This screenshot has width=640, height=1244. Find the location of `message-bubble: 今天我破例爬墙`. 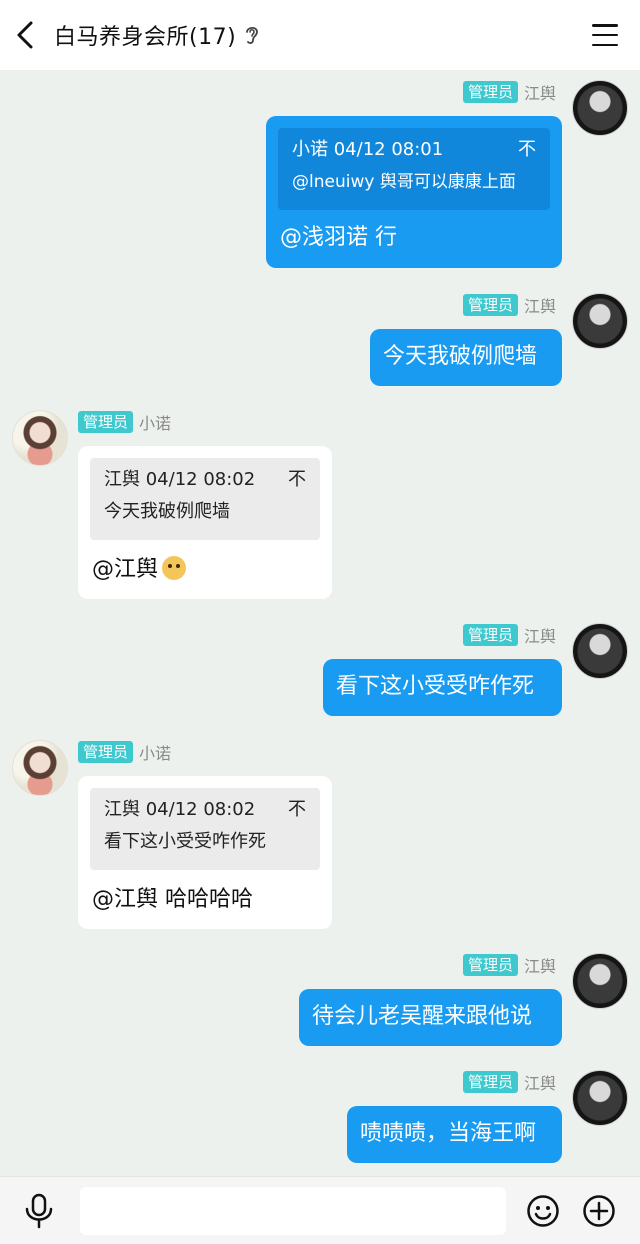

message-bubble: 今天我破例爬墙 is located at coordinates (466, 357).